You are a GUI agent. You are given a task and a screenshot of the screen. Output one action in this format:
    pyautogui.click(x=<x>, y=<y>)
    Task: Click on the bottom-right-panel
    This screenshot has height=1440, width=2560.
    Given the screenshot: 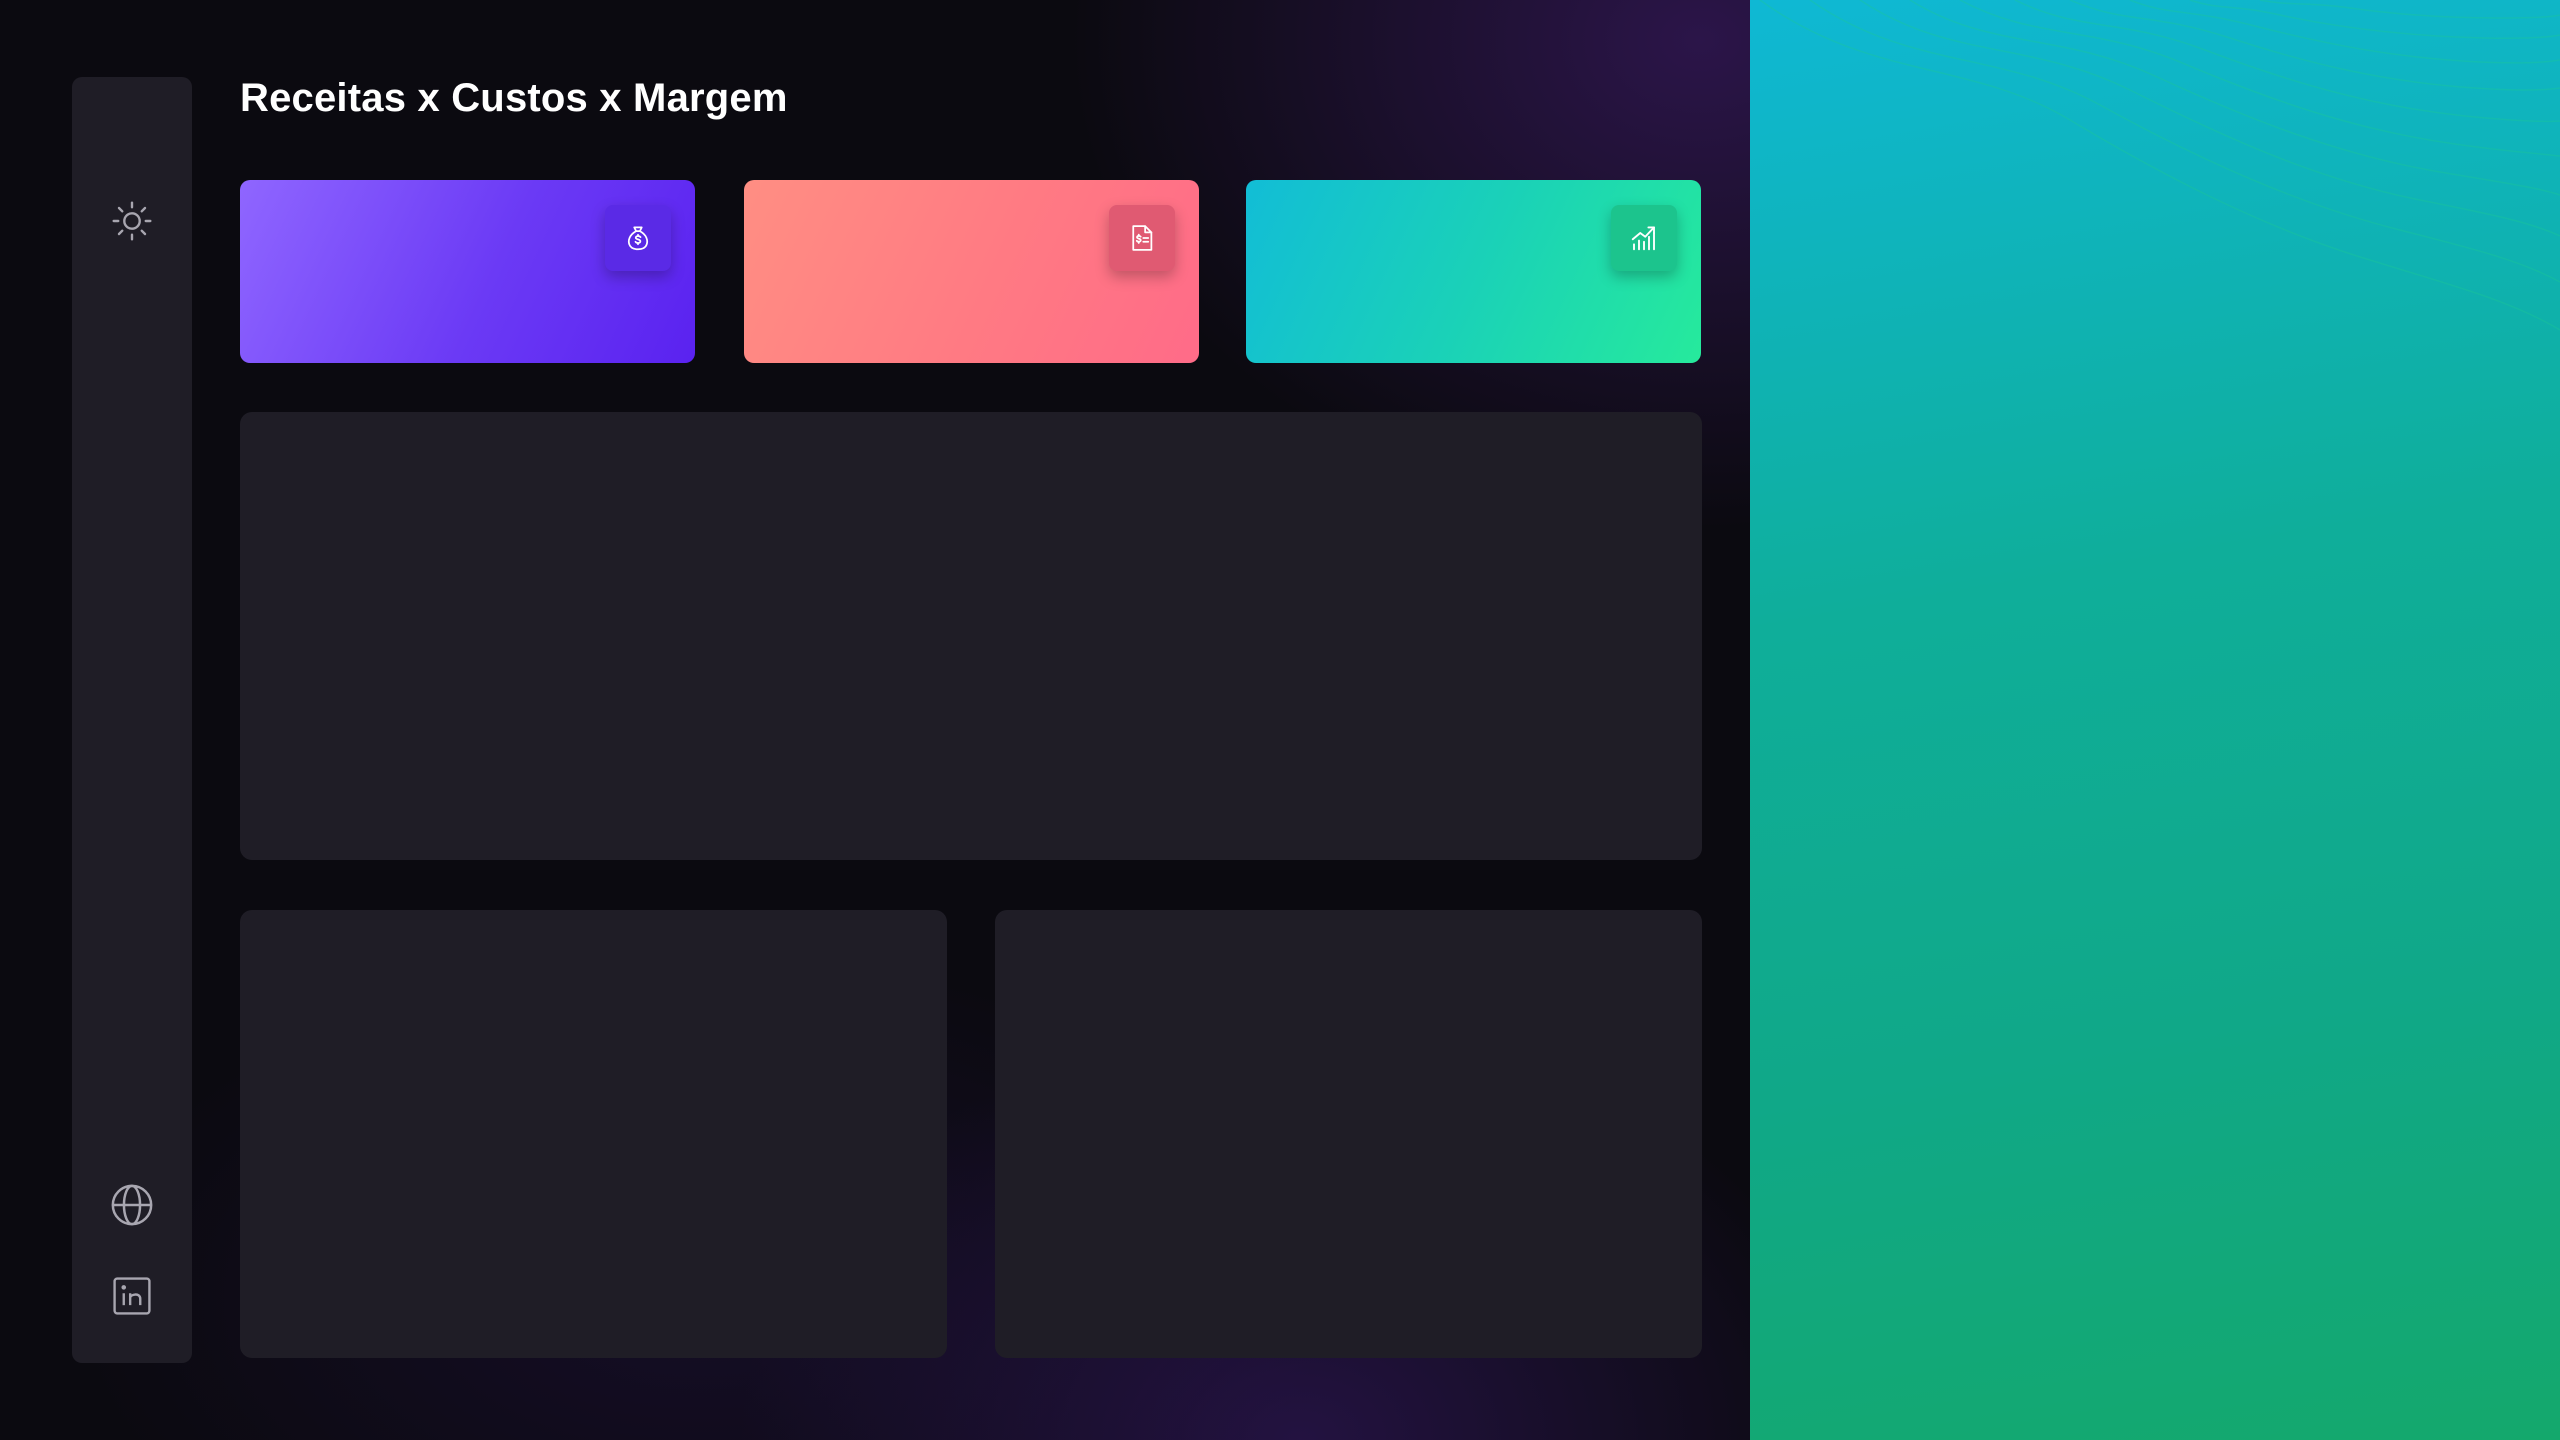 What is the action you would take?
    pyautogui.click(x=1348, y=1134)
    